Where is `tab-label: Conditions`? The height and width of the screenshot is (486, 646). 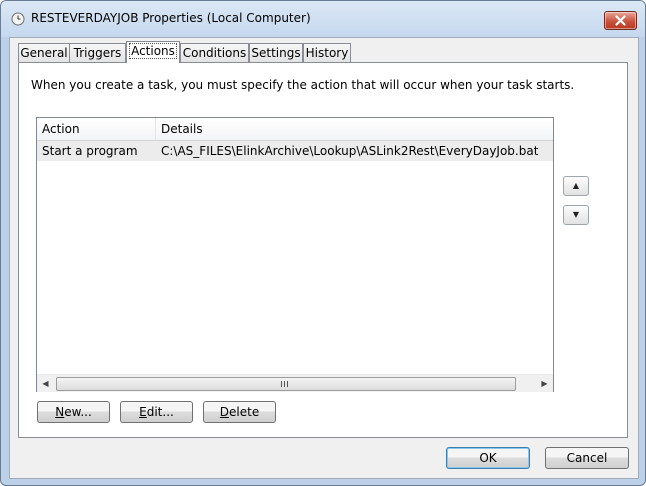
tab-label: Conditions is located at coordinates (214, 53).